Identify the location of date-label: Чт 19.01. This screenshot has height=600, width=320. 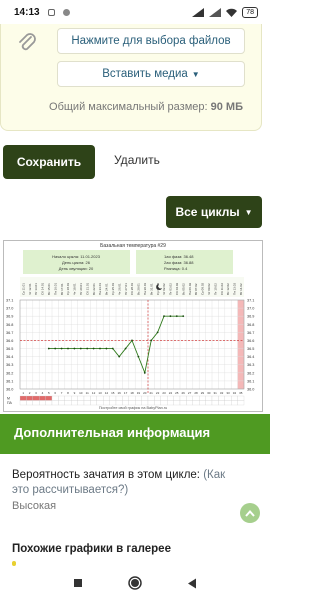
(75, 289).